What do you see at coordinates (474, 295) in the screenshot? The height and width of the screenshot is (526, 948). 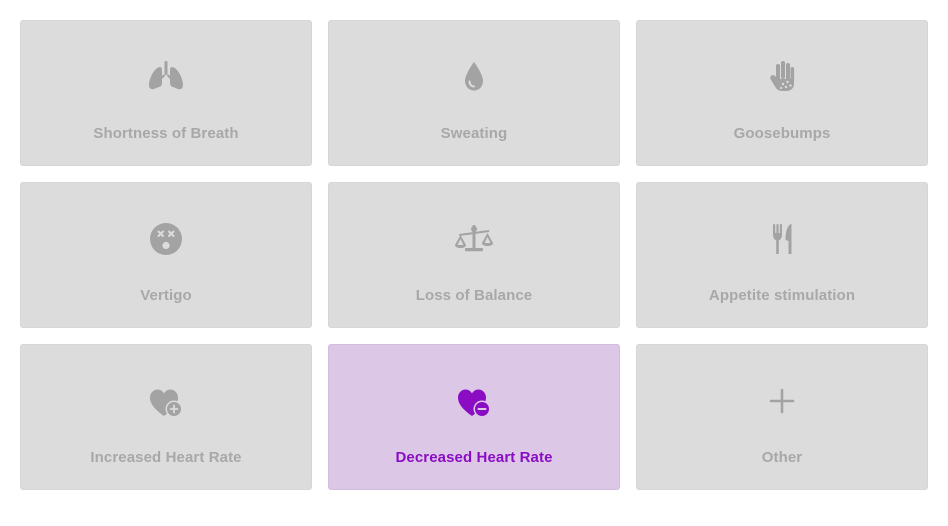 I see `symptom-label: Loss of Balance` at bounding box center [474, 295].